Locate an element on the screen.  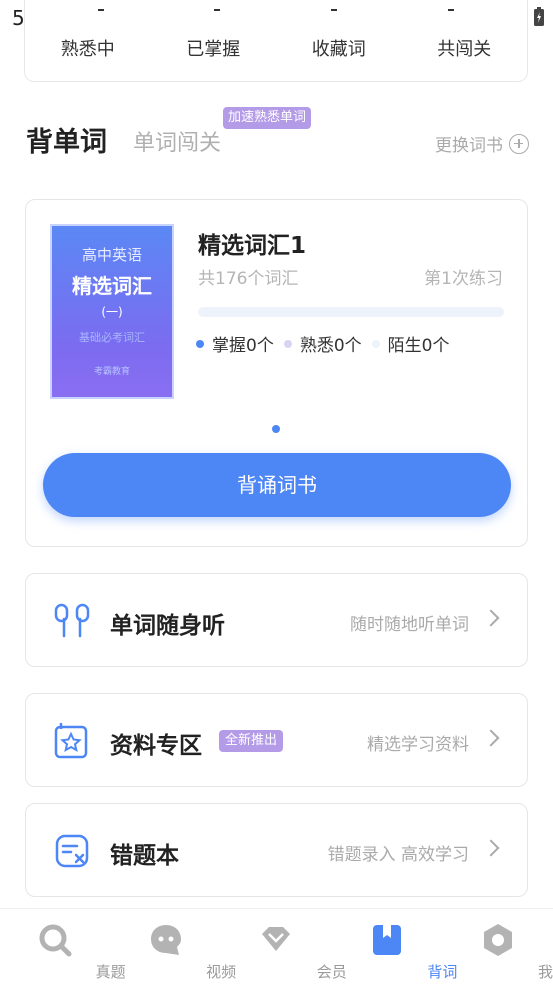
stats-labels: 熟悉中 已掌握 收藏词 共闯关 is located at coordinates (276, 48).